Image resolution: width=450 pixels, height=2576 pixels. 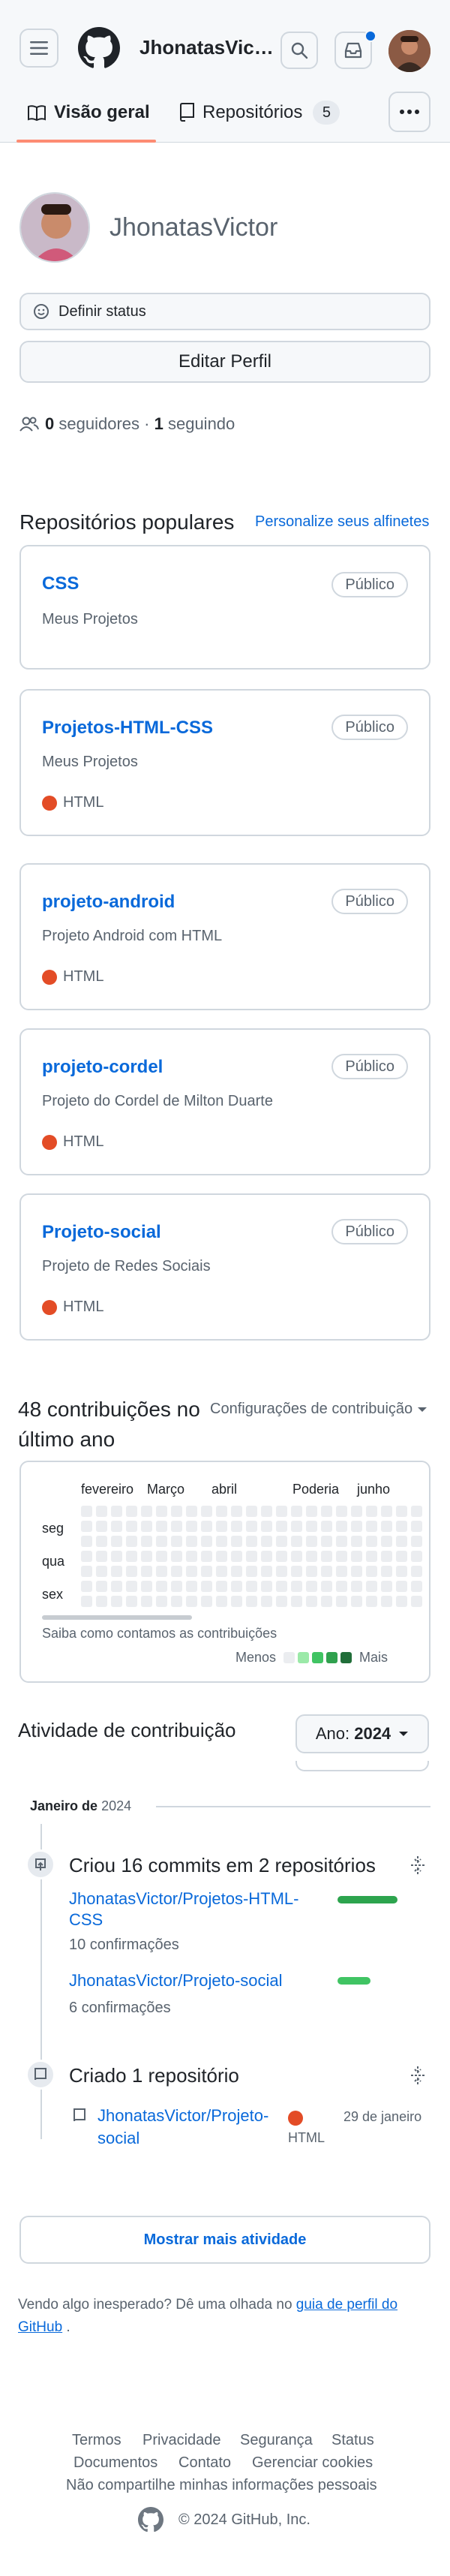 What do you see at coordinates (108, 902) in the screenshot?
I see `repo-name-link: projeto-android` at bounding box center [108, 902].